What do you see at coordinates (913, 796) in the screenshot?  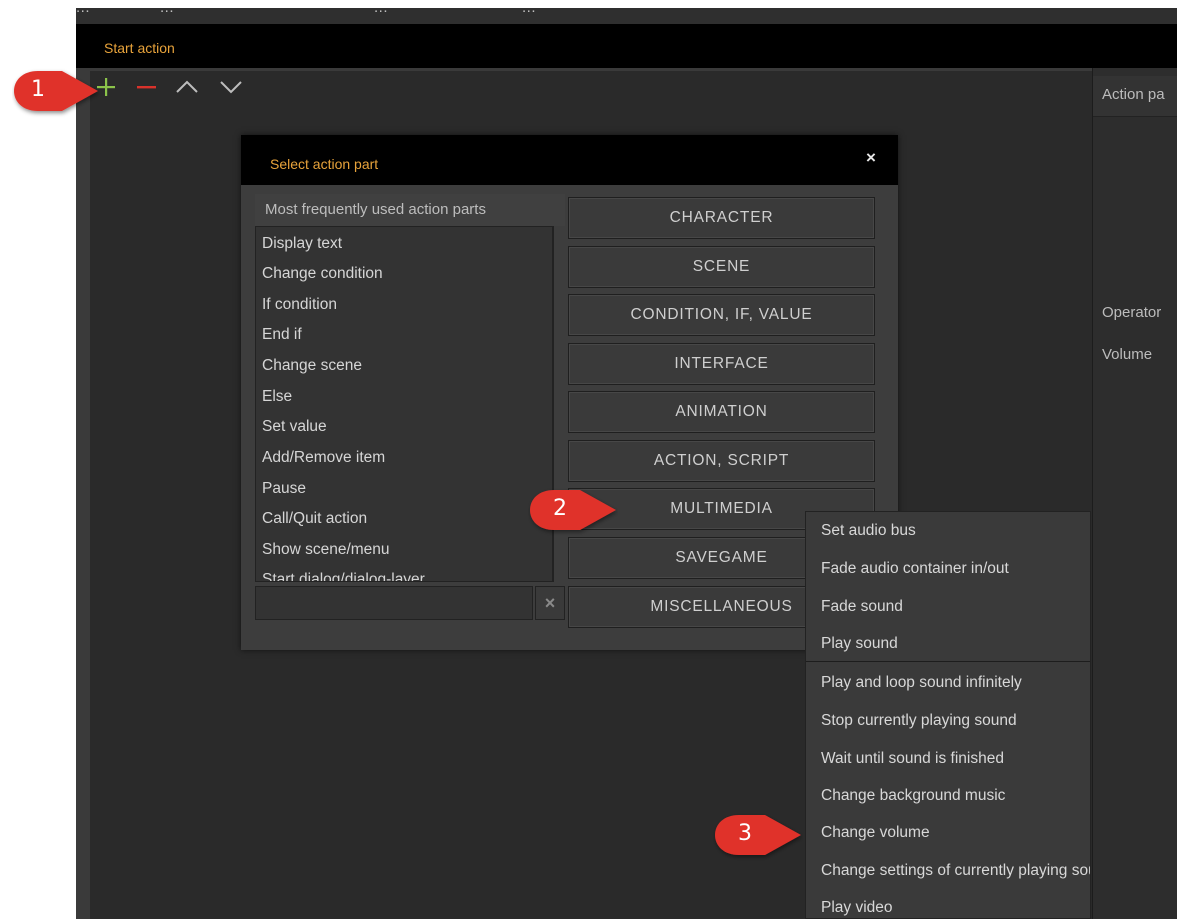 I see `menu-item: Change background music` at bounding box center [913, 796].